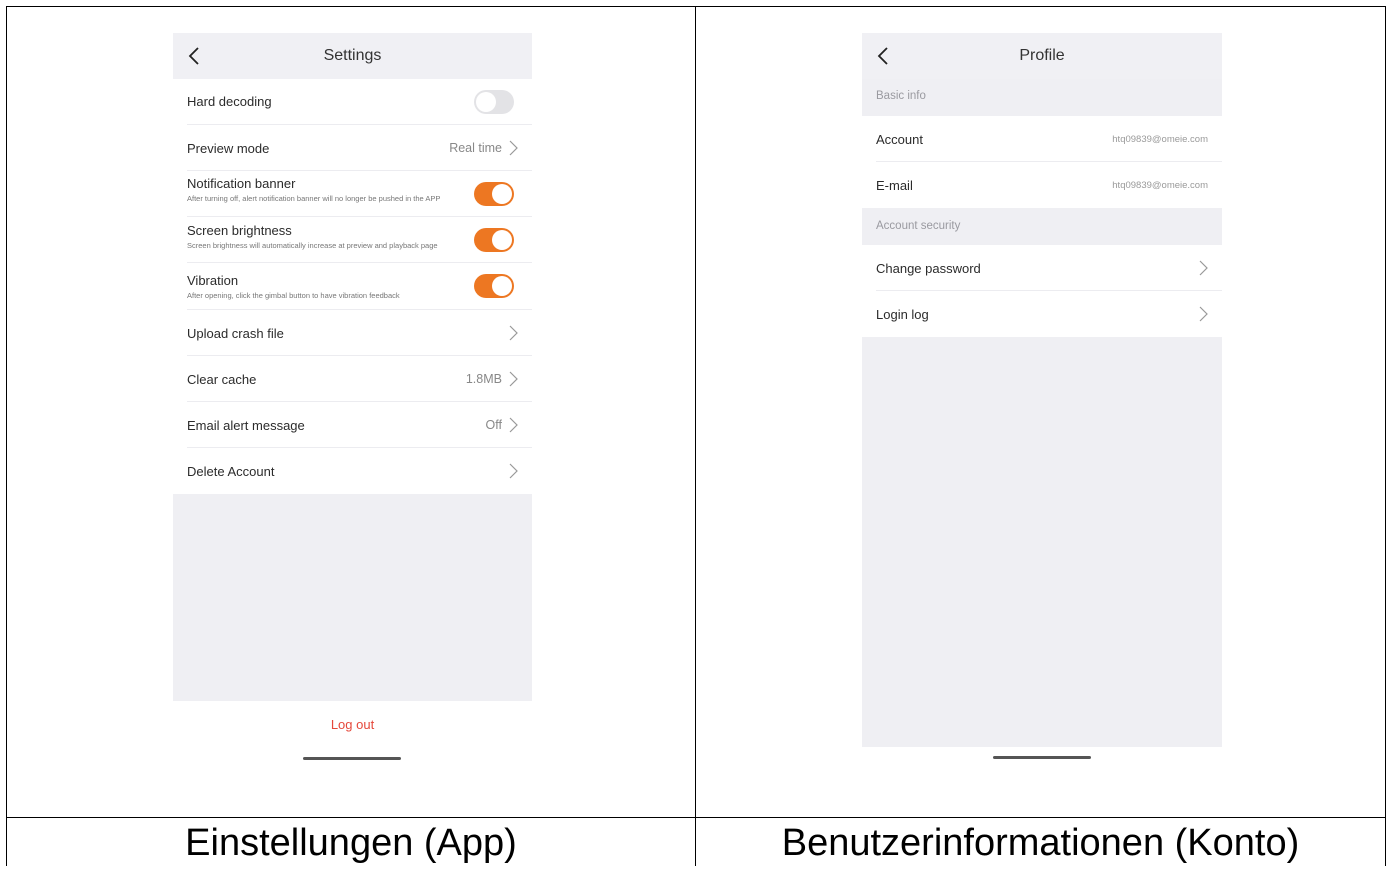 This screenshot has width=1392, height=869. What do you see at coordinates (352, 148) in the screenshot?
I see `setting-row-preview-mode: Preview mode Real time` at bounding box center [352, 148].